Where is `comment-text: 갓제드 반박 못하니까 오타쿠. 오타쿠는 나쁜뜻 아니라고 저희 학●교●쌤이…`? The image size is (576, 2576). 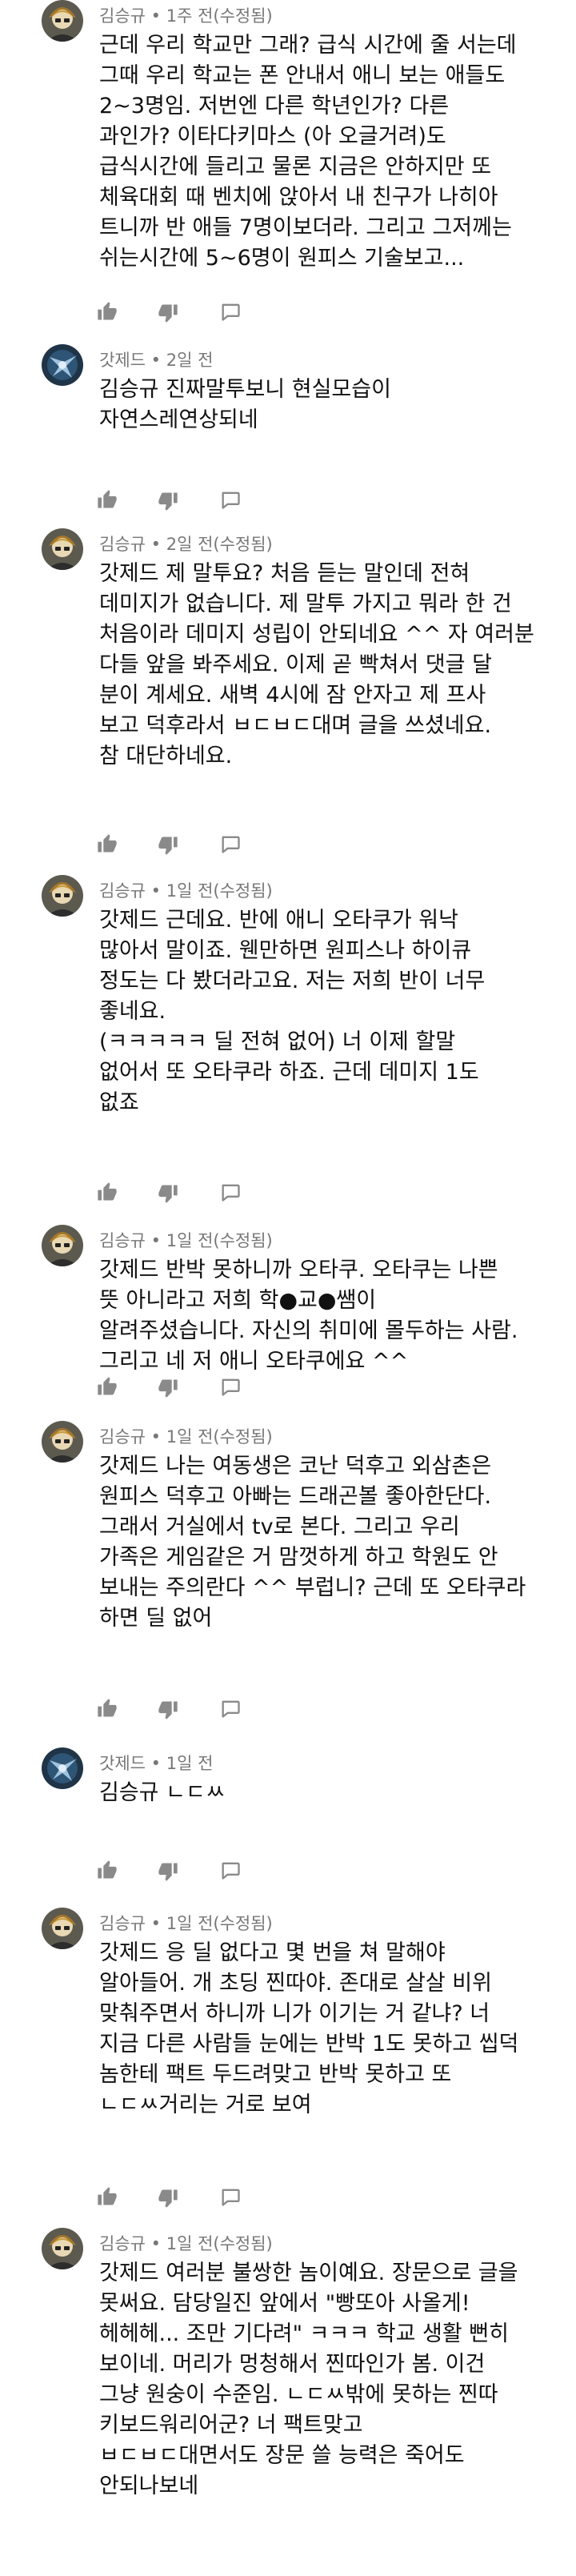
comment-text: 갓제드 반박 못하니까 오타쿠. 오타쿠는 나쁜뜻 아니라고 저희 학●교●쌤이… is located at coordinates (327, 1316).